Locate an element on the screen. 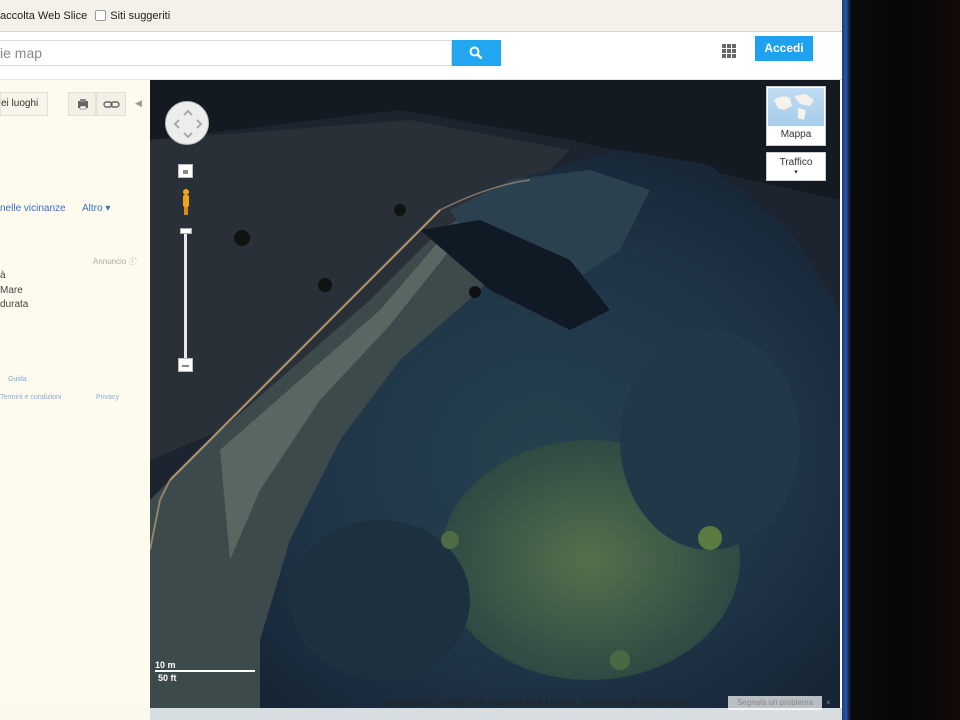  link-icon is located at coordinates (111, 104).